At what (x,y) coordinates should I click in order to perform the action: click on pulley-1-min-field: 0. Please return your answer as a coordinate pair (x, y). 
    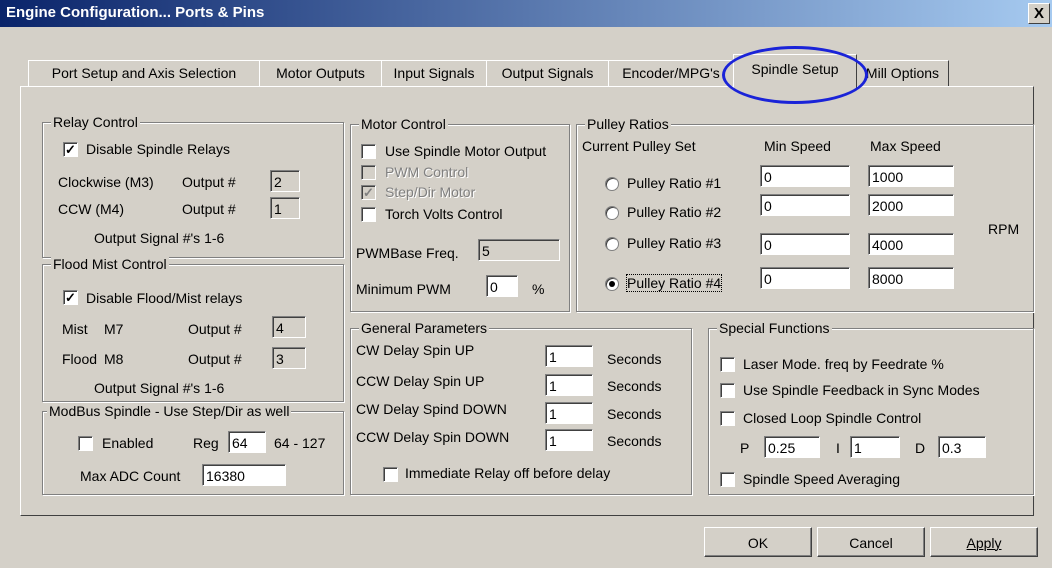
    Looking at the image, I should click on (805, 176).